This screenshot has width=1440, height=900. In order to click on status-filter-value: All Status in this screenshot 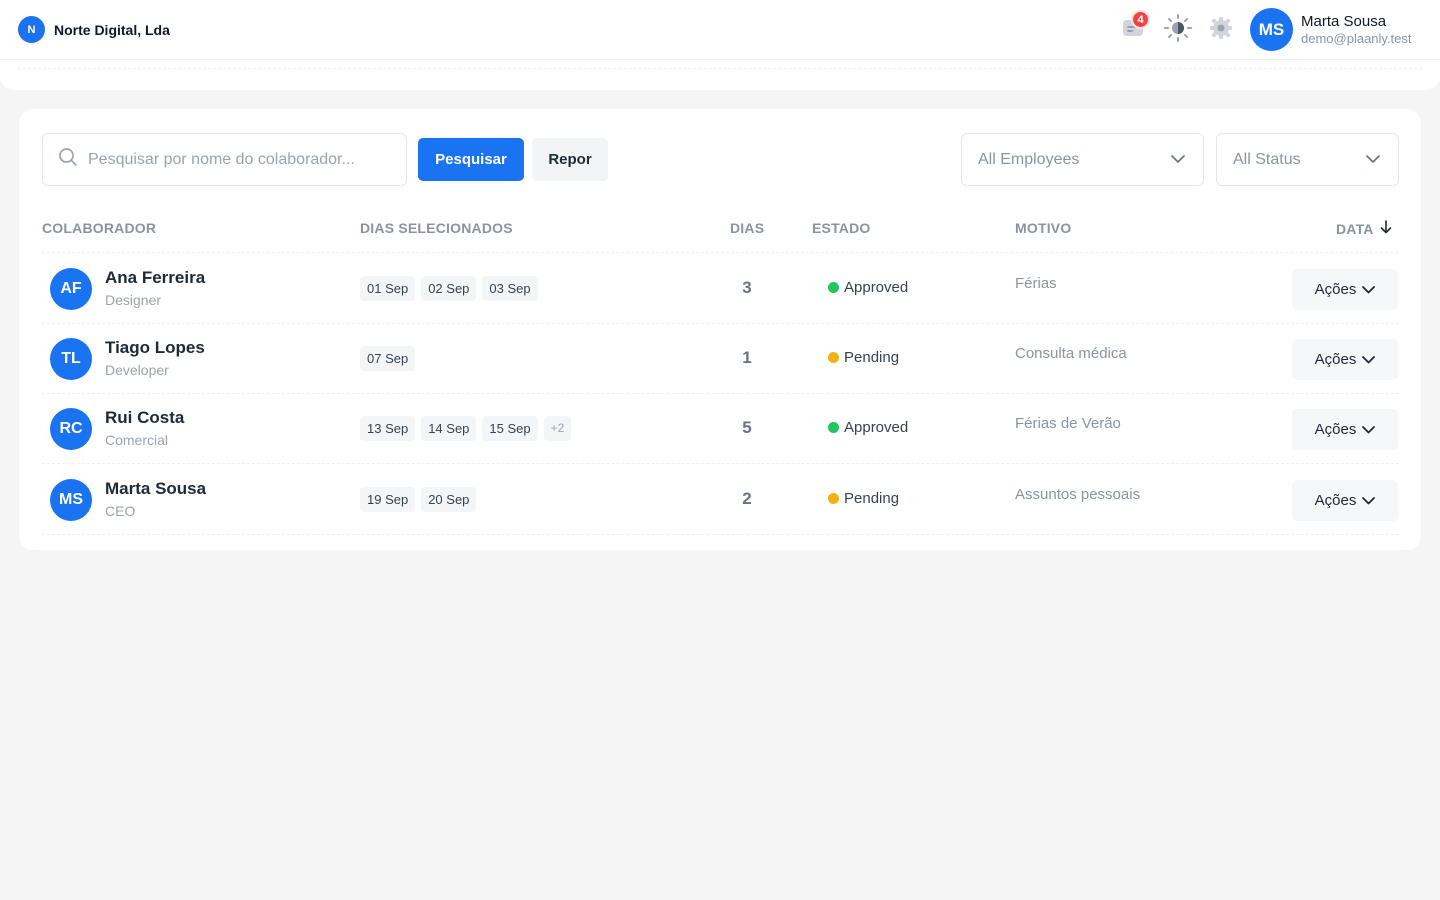, I will do `click(1267, 159)`.